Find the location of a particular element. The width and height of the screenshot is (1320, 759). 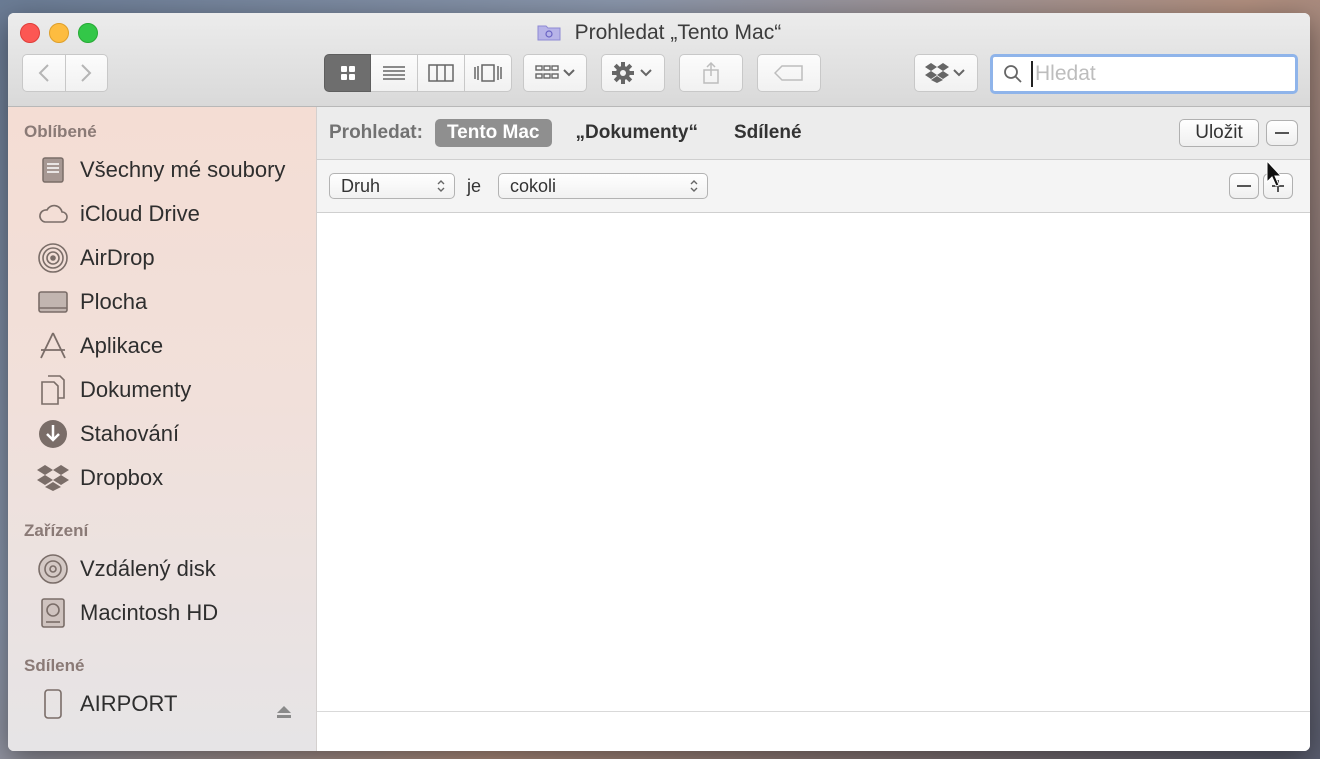

sidebar-item-desktop: Plocha is located at coordinates (91, 302).